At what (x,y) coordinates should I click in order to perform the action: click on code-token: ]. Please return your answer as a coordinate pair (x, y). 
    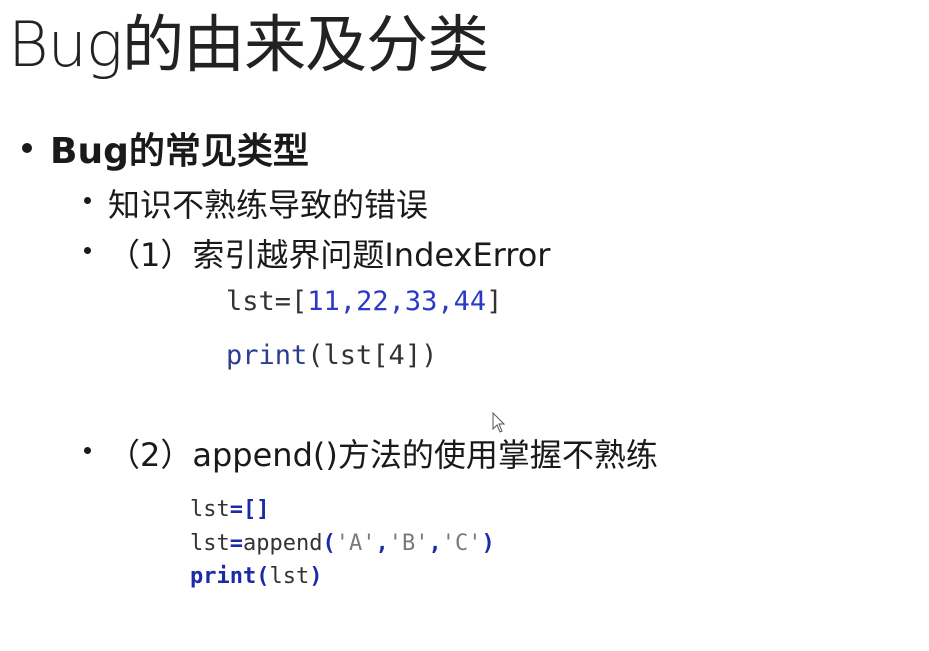
    Looking at the image, I should click on (494, 301).